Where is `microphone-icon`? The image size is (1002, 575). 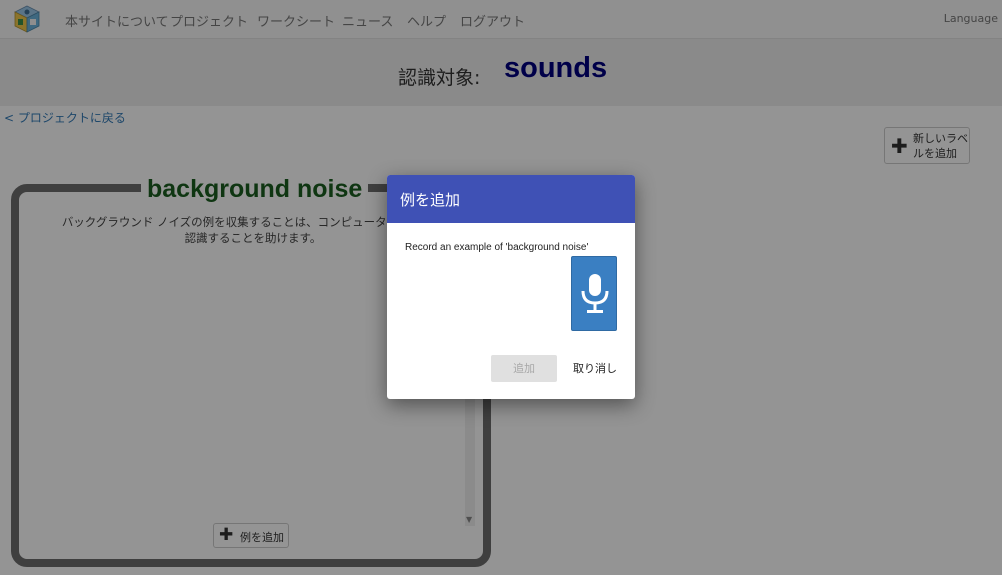
microphone-icon is located at coordinates (595, 293).